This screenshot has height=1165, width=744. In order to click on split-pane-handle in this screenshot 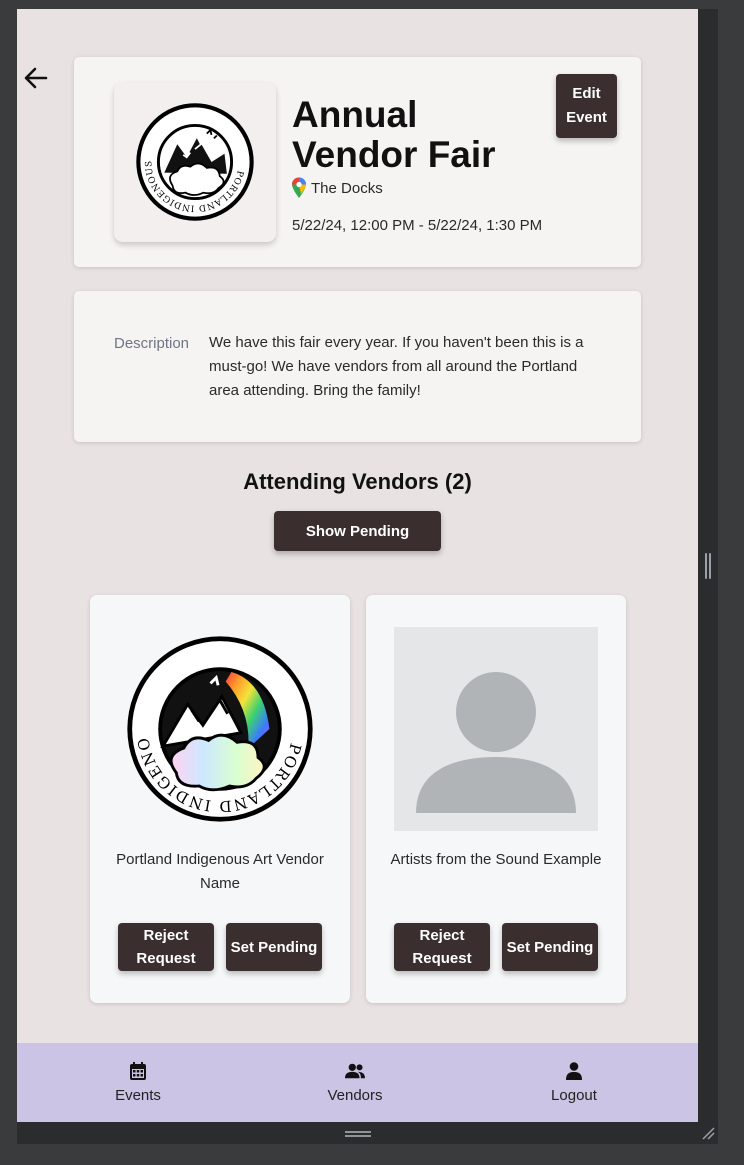, I will do `click(708, 567)`.